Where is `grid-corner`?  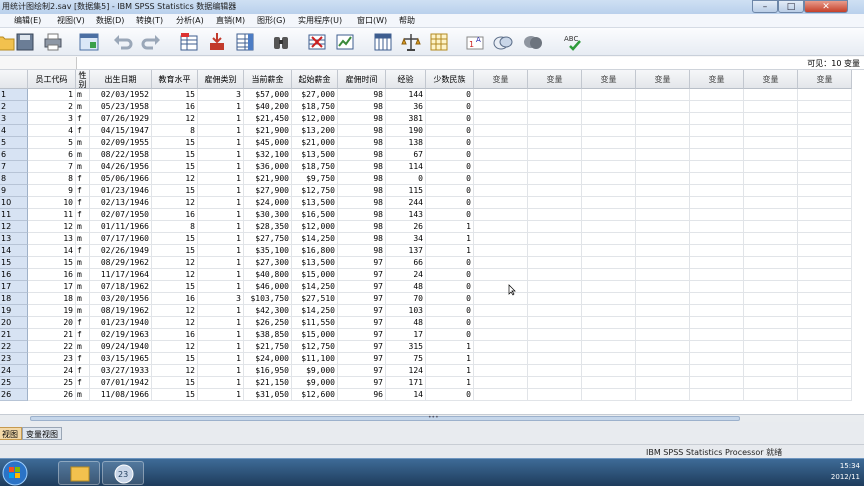 grid-corner is located at coordinates (14, 79).